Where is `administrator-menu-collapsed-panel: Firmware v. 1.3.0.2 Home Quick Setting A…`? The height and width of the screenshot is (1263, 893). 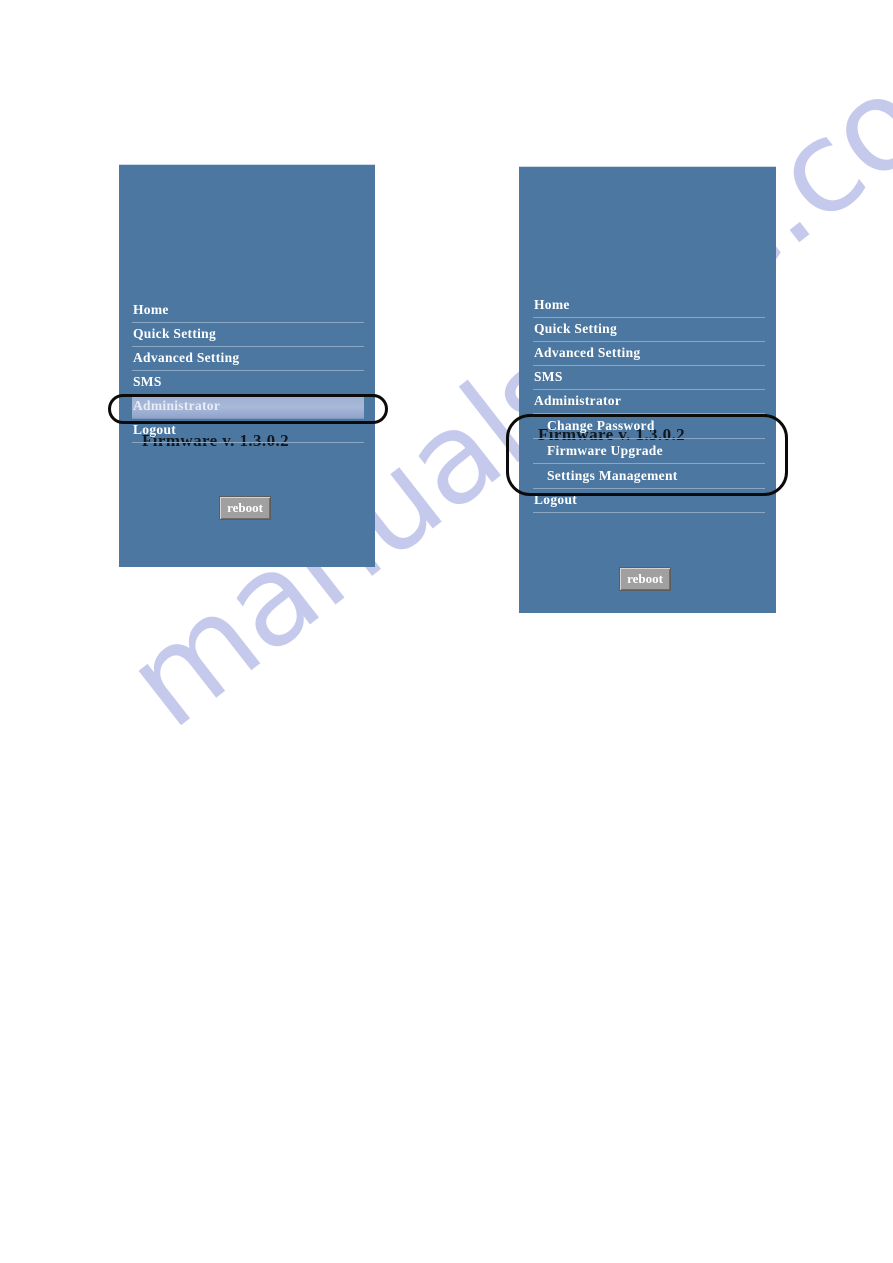
administrator-menu-collapsed-panel: Firmware v. 1.3.0.2 Home Quick Setting A… is located at coordinates (247, 365).